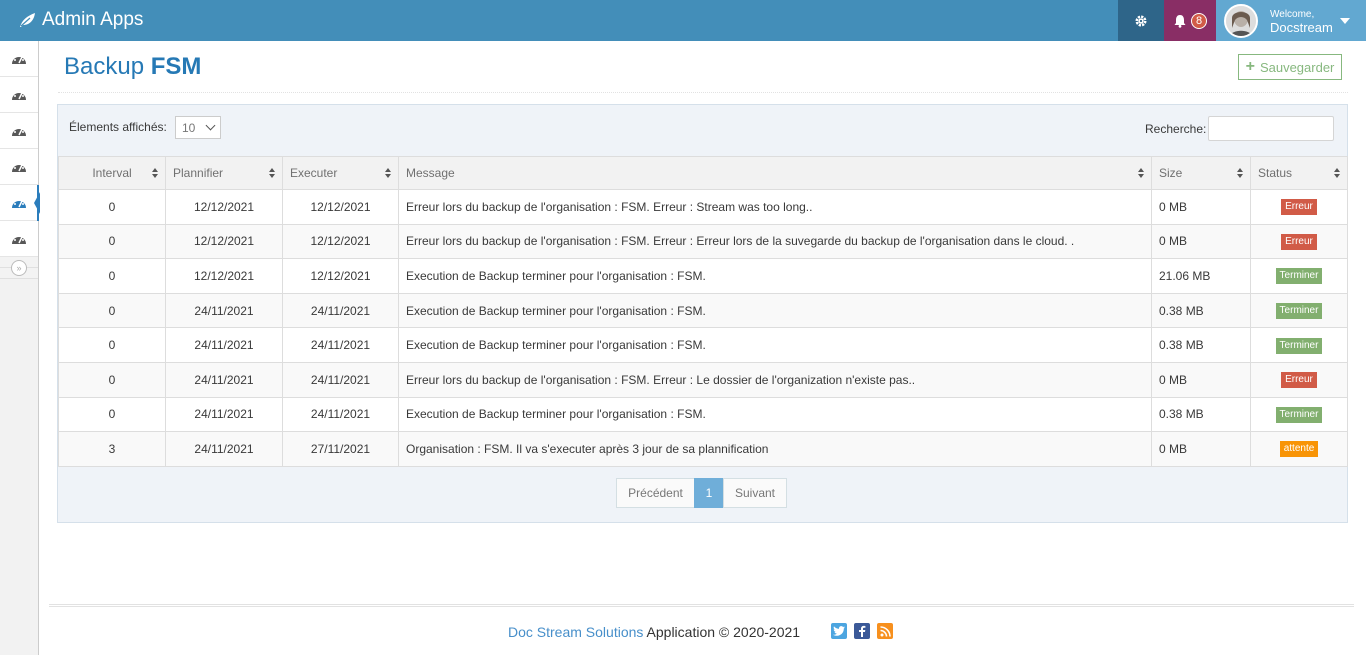 Image resolution: width=1366 pixels, height=655 pixels. What do you see at coordinates (224, 173) in the screenshot?
I see `column-header-planned: Plannifier` at bounding box center [224, 173].